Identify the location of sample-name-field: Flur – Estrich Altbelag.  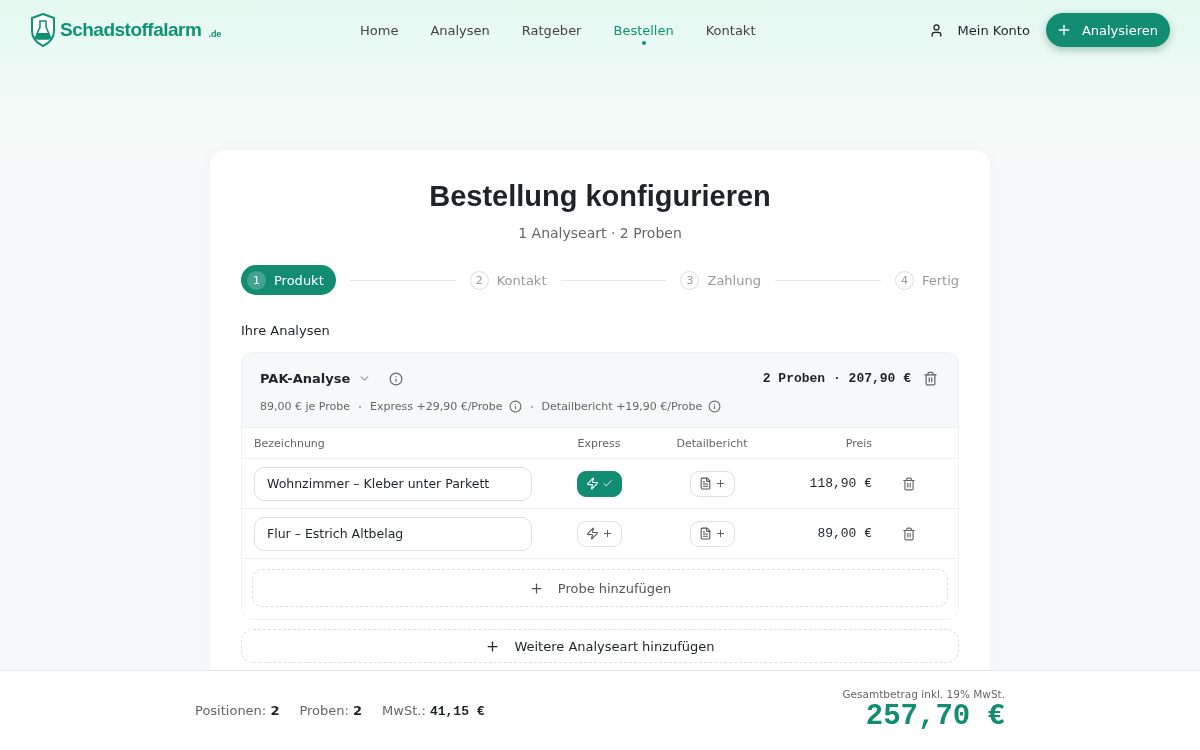
(393, 533).